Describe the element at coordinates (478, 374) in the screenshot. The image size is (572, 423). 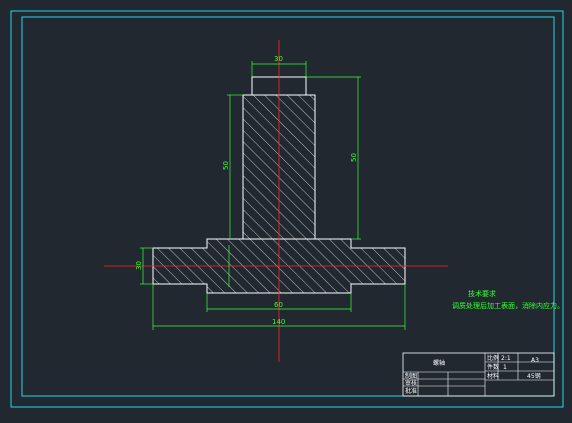
I see `title-block: 螺轴 比例 2:1 A3 件数 1 材料 45钢 制图 审核 批准` at that location.